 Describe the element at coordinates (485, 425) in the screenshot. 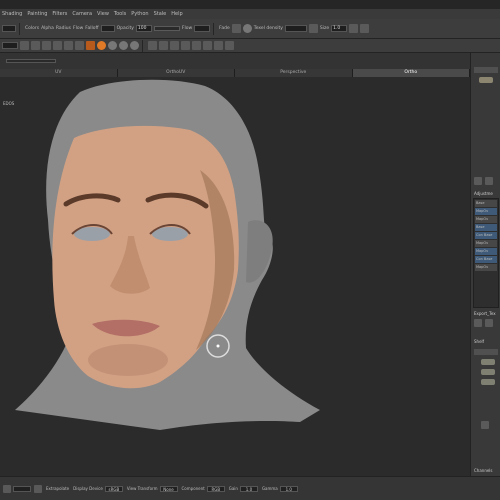

I see `shelf-add-icon` at that location.